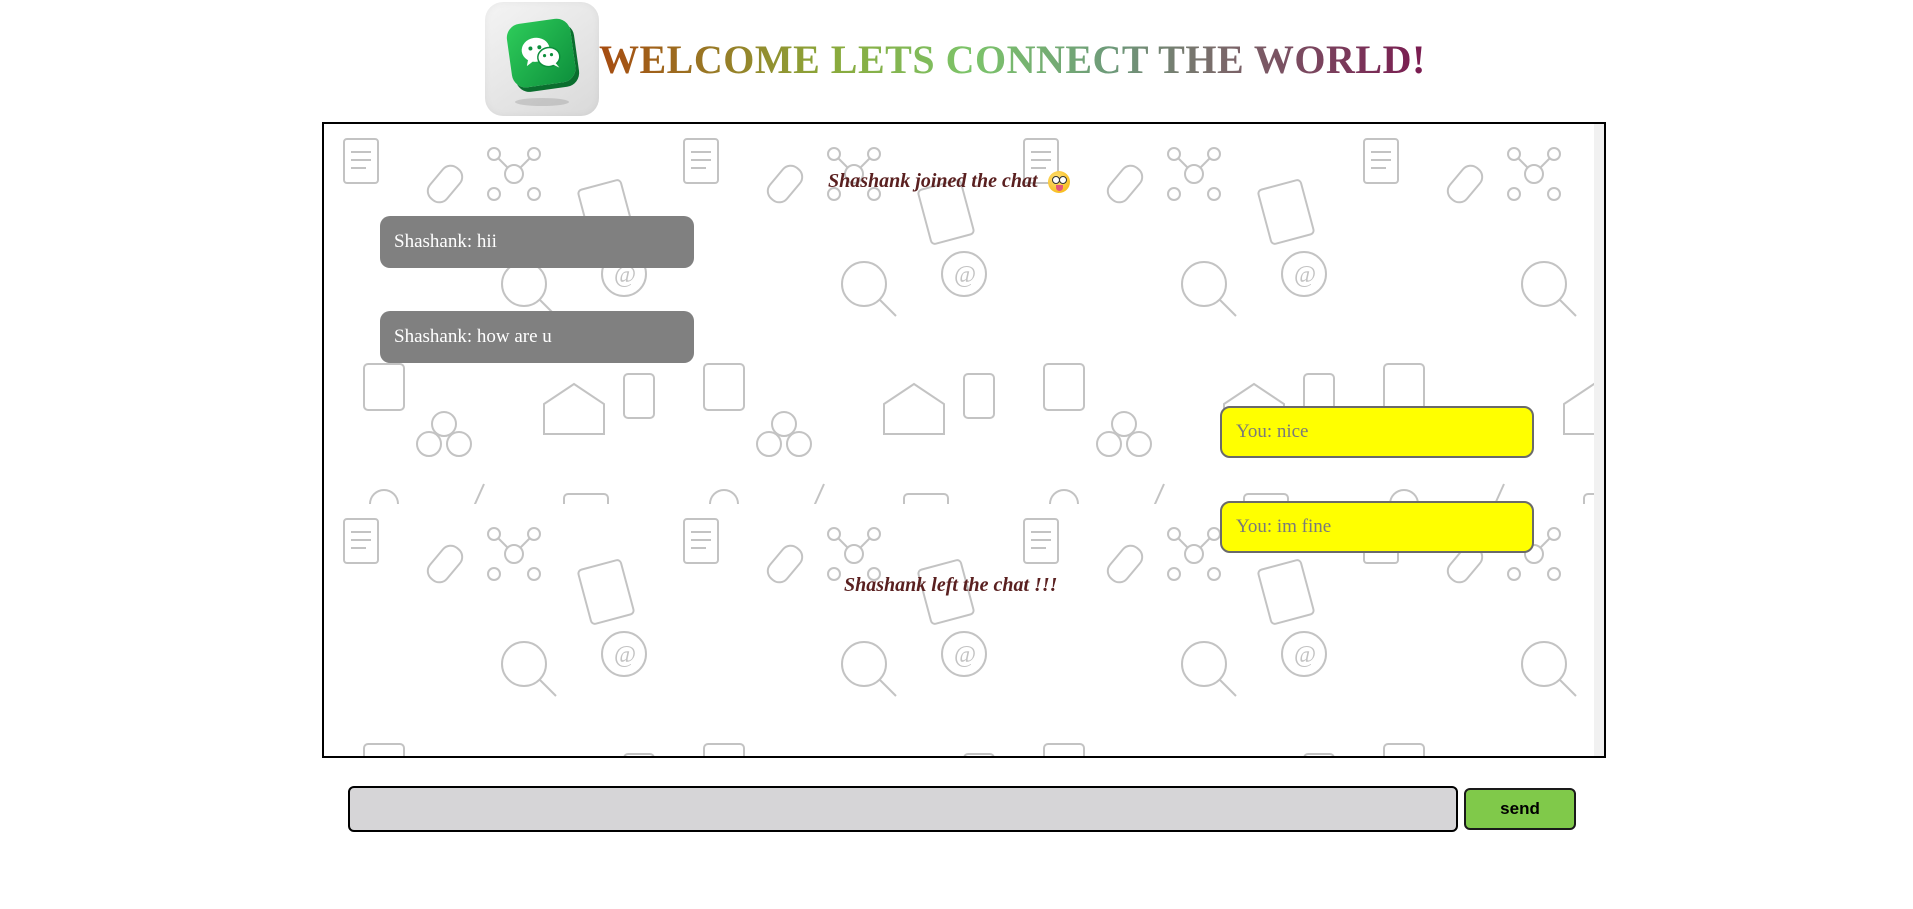 The height and width of the screenshot is (909, 1913). Describe the element at coordinates (1058, 181) in the screenshot. I see `crazy-face-emoji-icon` at that location.